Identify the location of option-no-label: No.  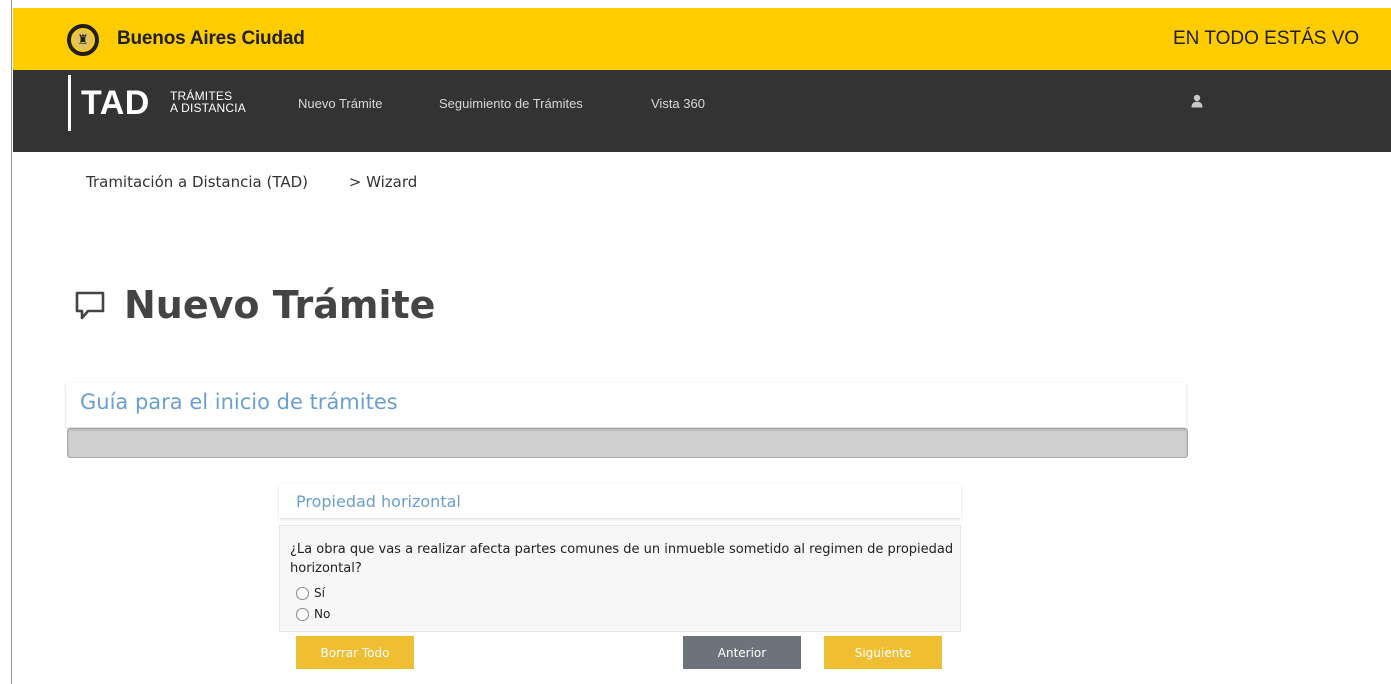
(322, 614).